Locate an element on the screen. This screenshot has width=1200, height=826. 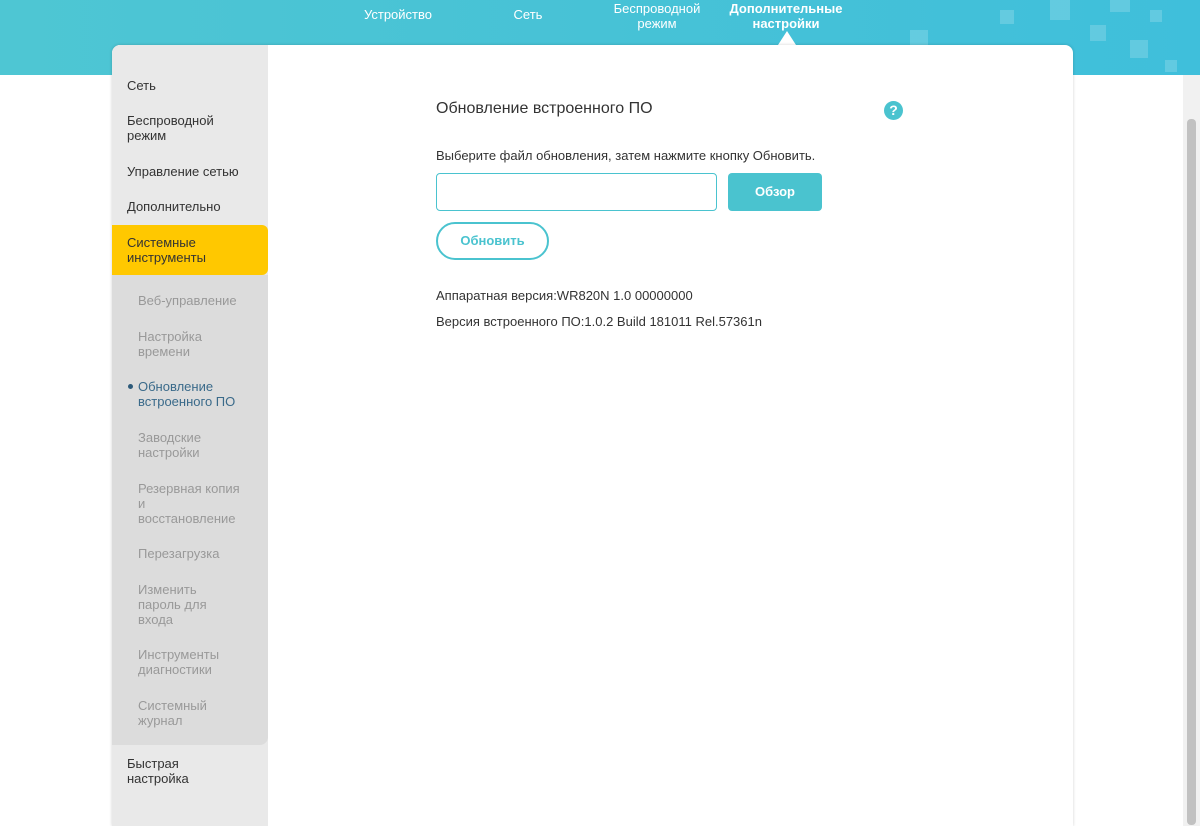
hardware-version: Аппаратная версия:WR820N 1.0 00000000 is located at coordinates (564, 295).